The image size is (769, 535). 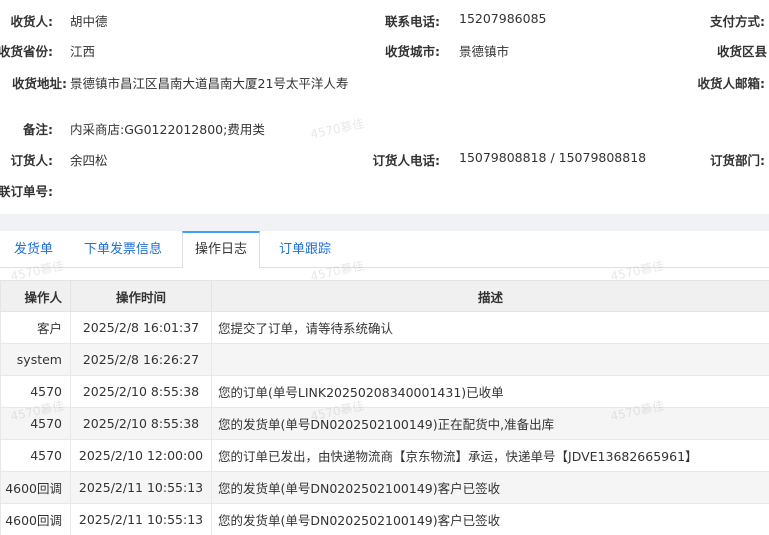 What do you see at coordinates (209, 83) in the screenshot?
I see `address-value: 景德镇市昌江区昌南大道昌南大厦21号太平洋人寿` at bounding box center [209, 83].